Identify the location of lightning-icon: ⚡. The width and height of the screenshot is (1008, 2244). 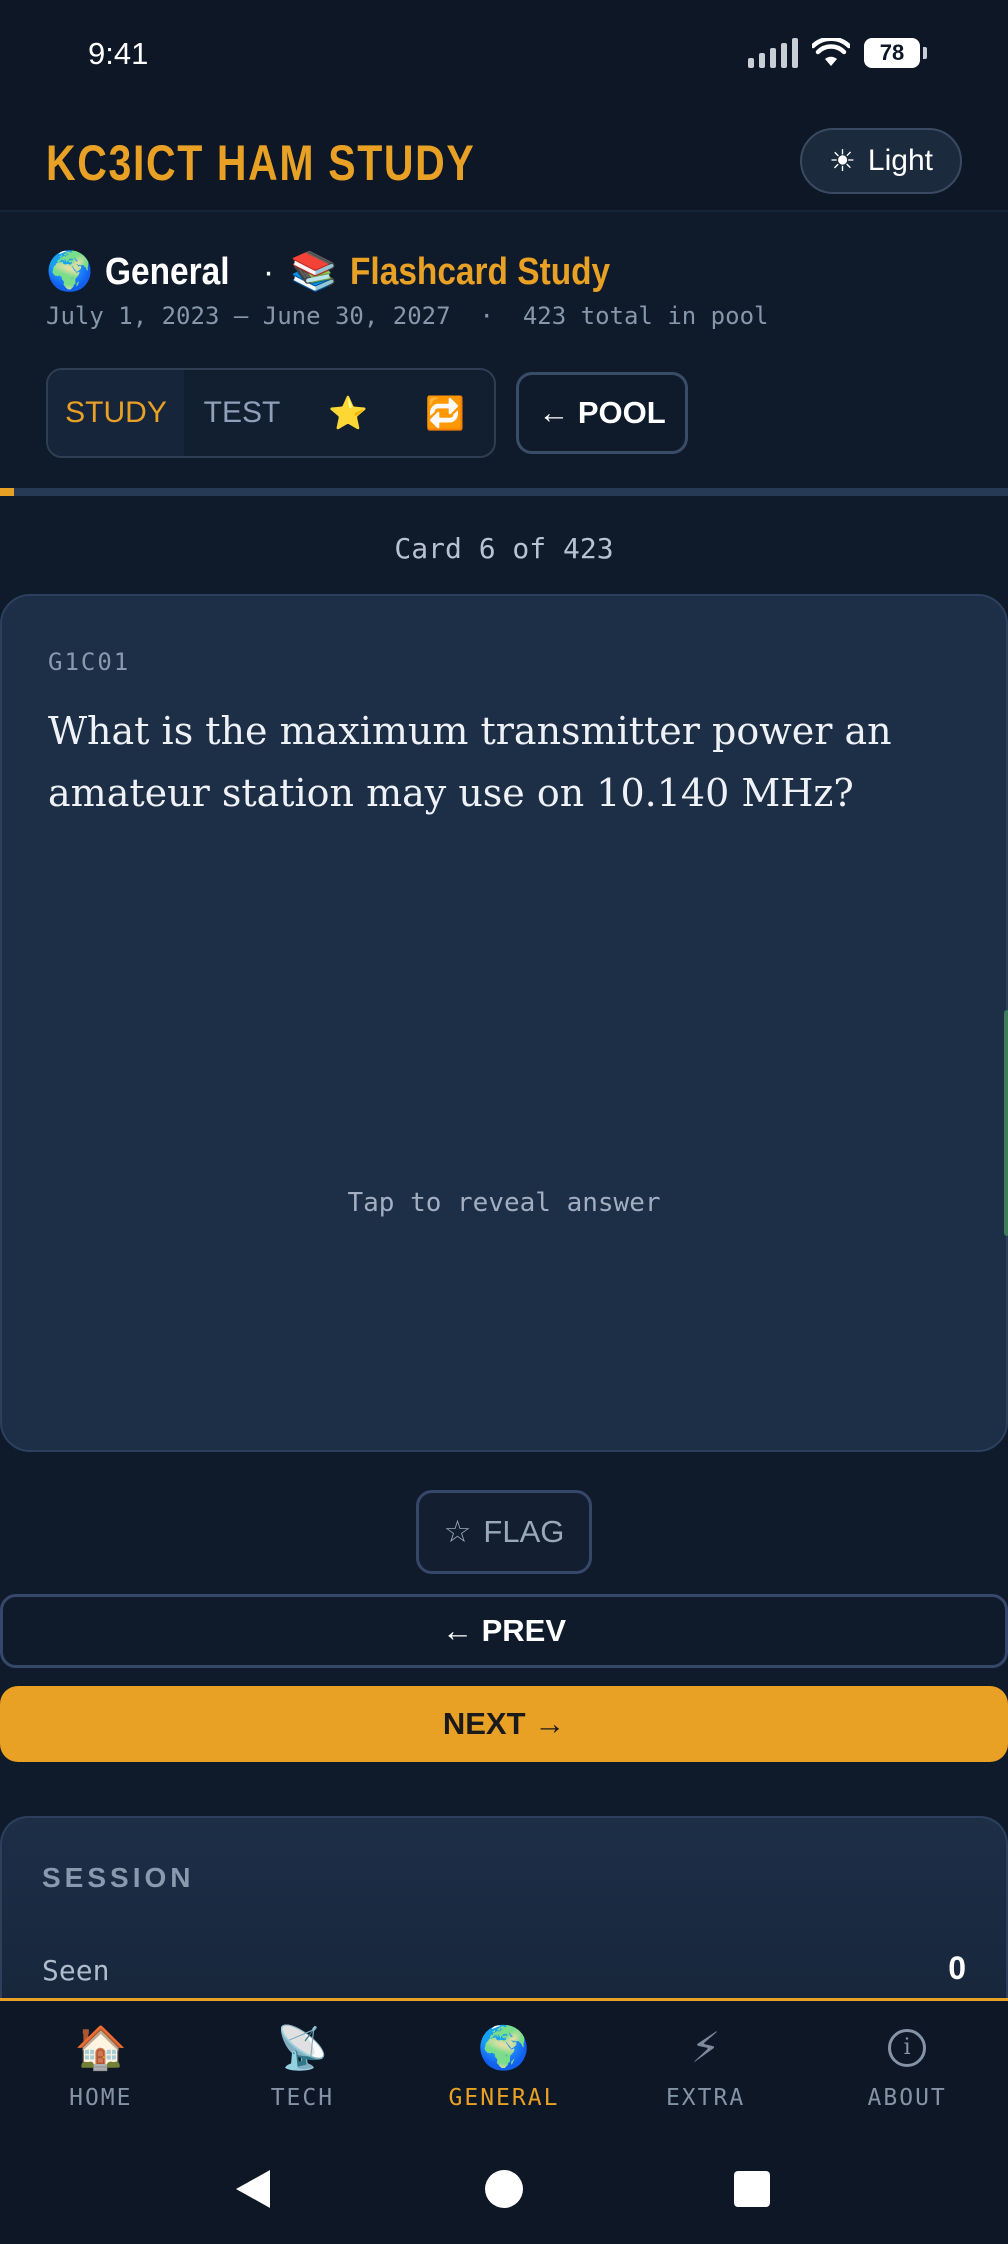
(705, 2047).